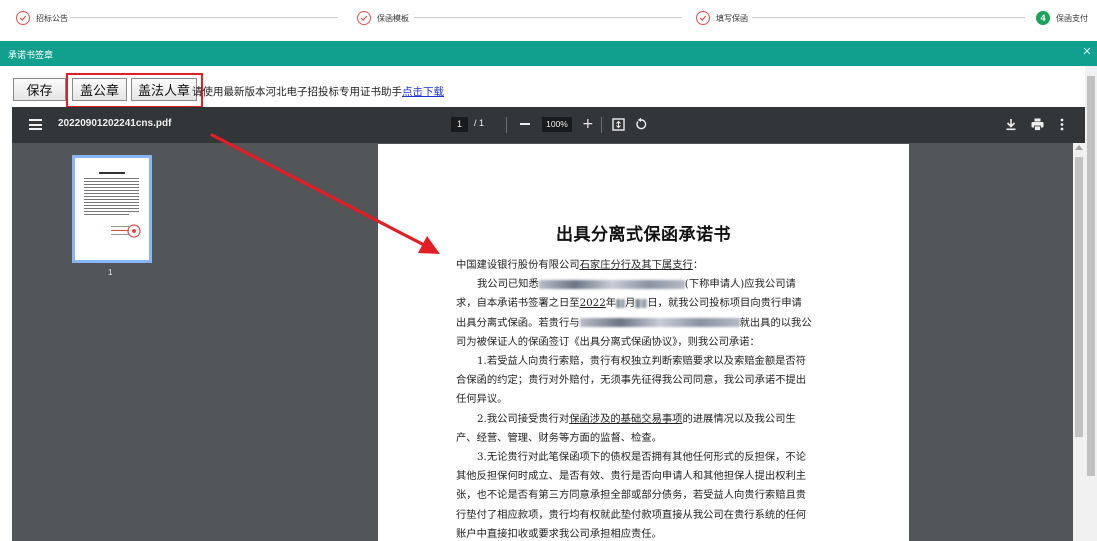  Describe the element at coordinates (643, 235) in the screenshot. I see `document-title: 出具分离式保函承诺书` at that location.